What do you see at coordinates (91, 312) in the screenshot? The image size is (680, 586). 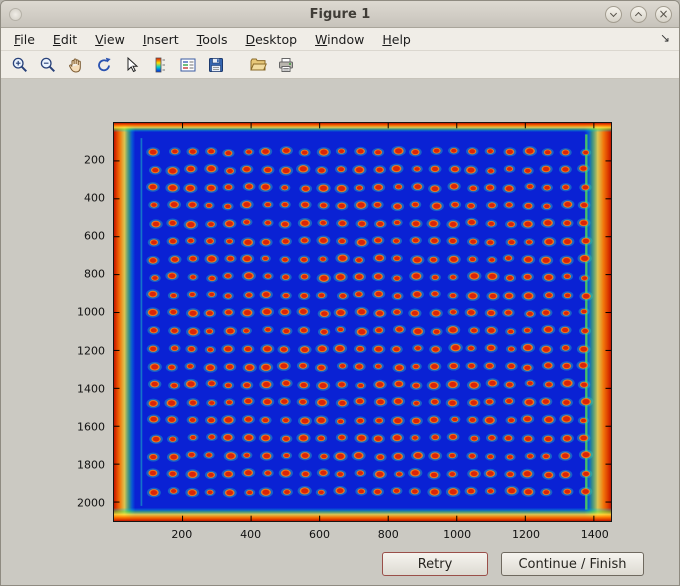 I see `y-tick-label: 1000` at bounding box center [91, 312].